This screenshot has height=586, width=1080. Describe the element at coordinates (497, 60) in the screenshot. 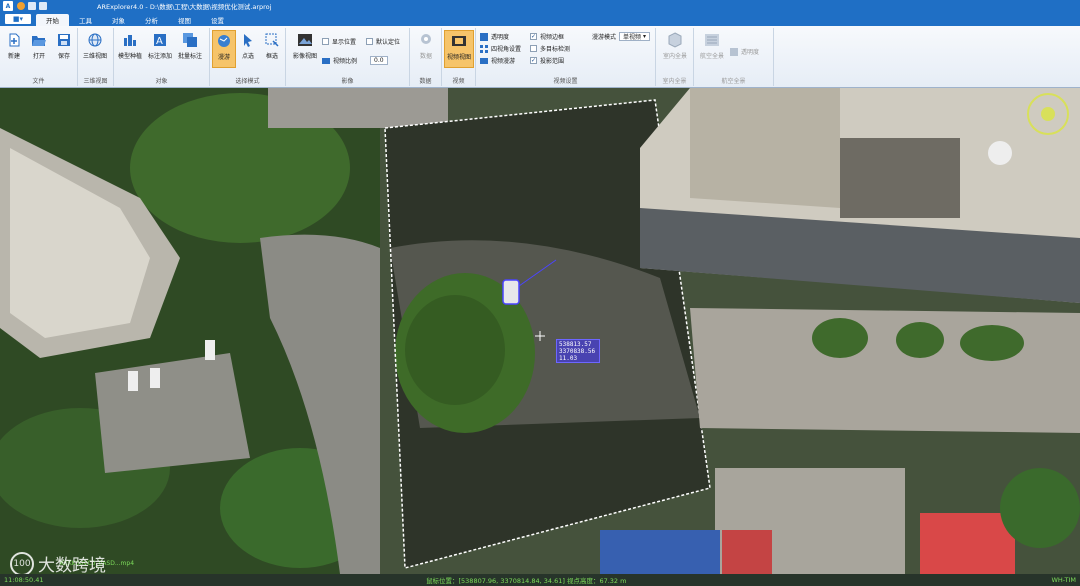

I see `video-roaming-button: 视频漫游` at that location.